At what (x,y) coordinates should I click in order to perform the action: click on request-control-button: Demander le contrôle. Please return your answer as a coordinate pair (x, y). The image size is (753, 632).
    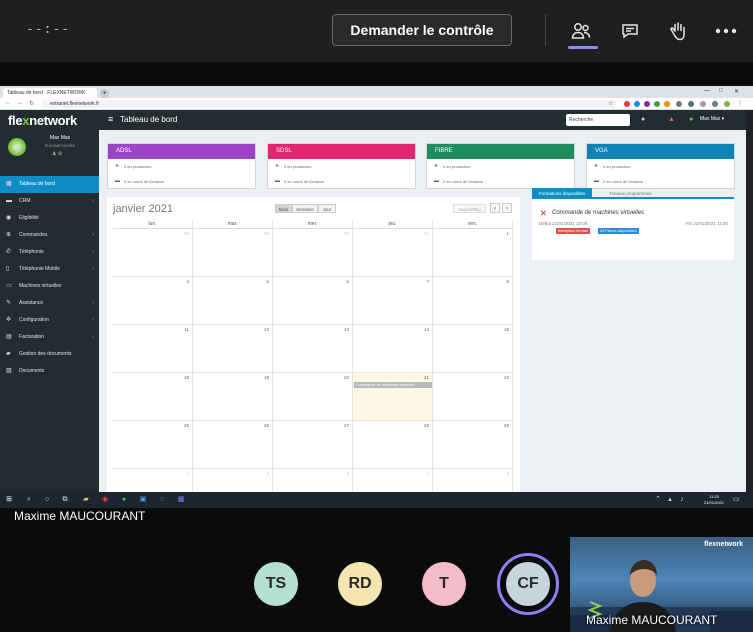
    Looking at the image, I should click on (422, 30).